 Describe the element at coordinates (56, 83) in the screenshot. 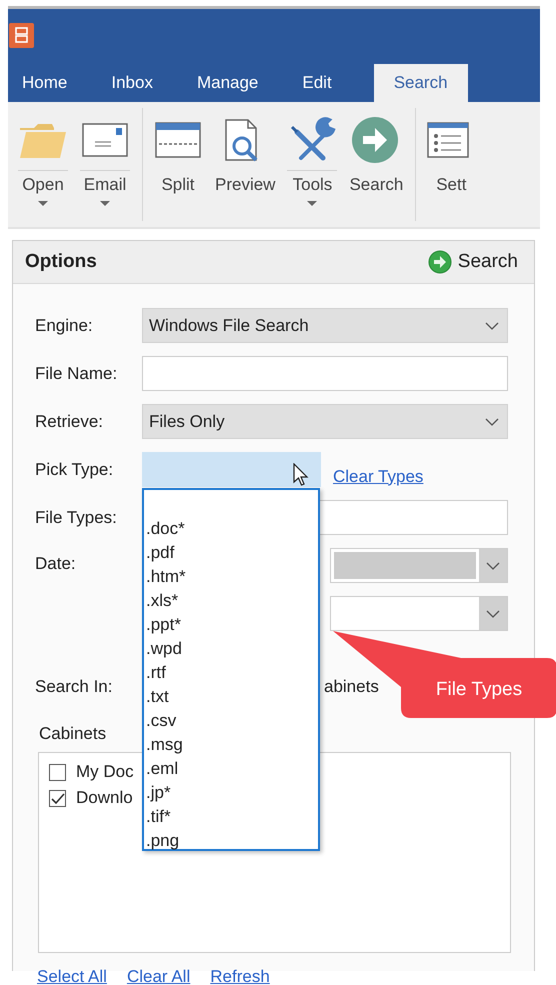

I see `ribbon-tab: Home` at that location.